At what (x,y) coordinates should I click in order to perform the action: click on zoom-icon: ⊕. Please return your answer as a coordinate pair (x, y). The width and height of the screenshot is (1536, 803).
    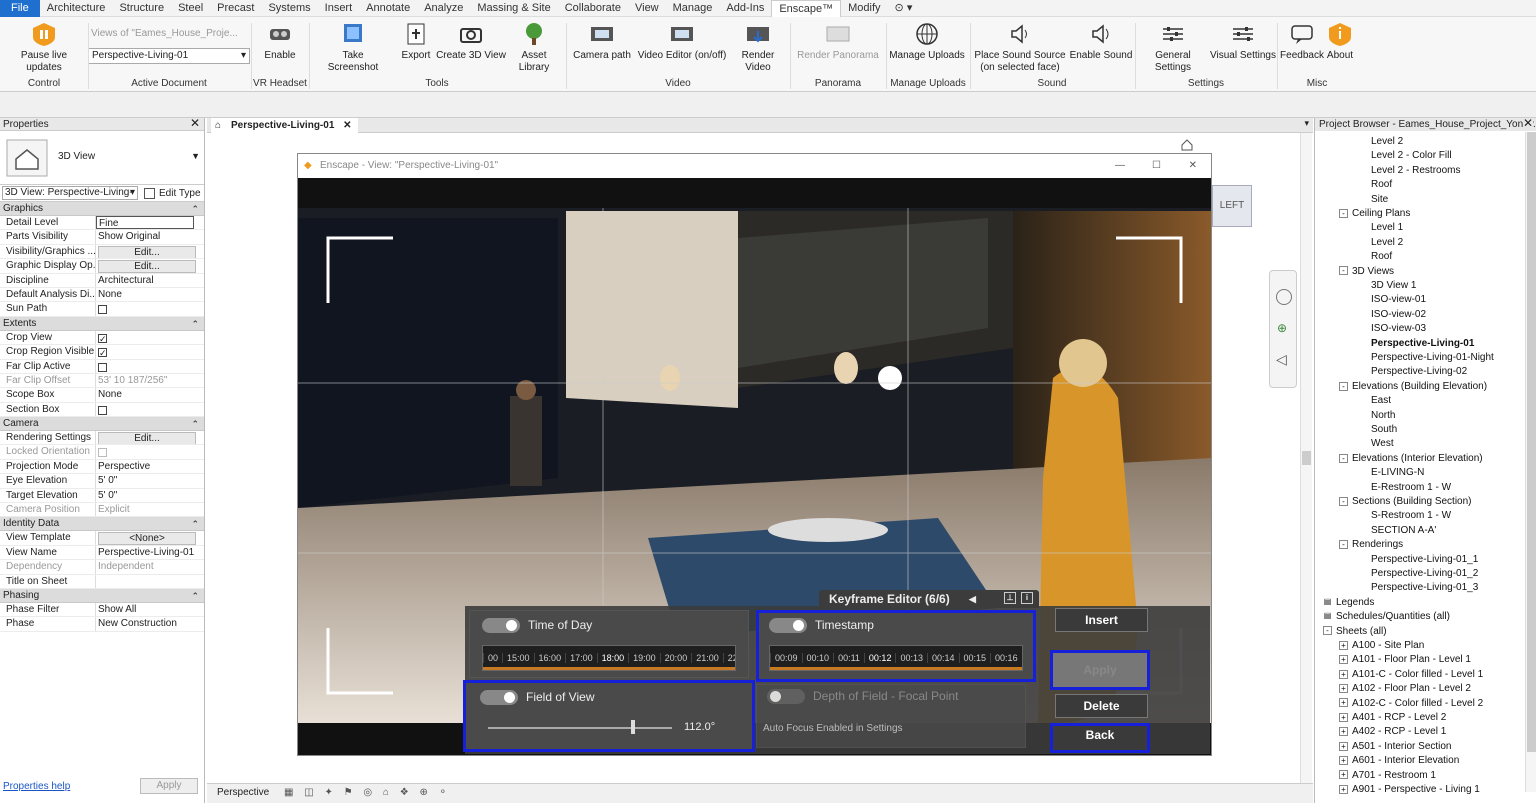
    Looking at the image, I should click on (1282, 328).